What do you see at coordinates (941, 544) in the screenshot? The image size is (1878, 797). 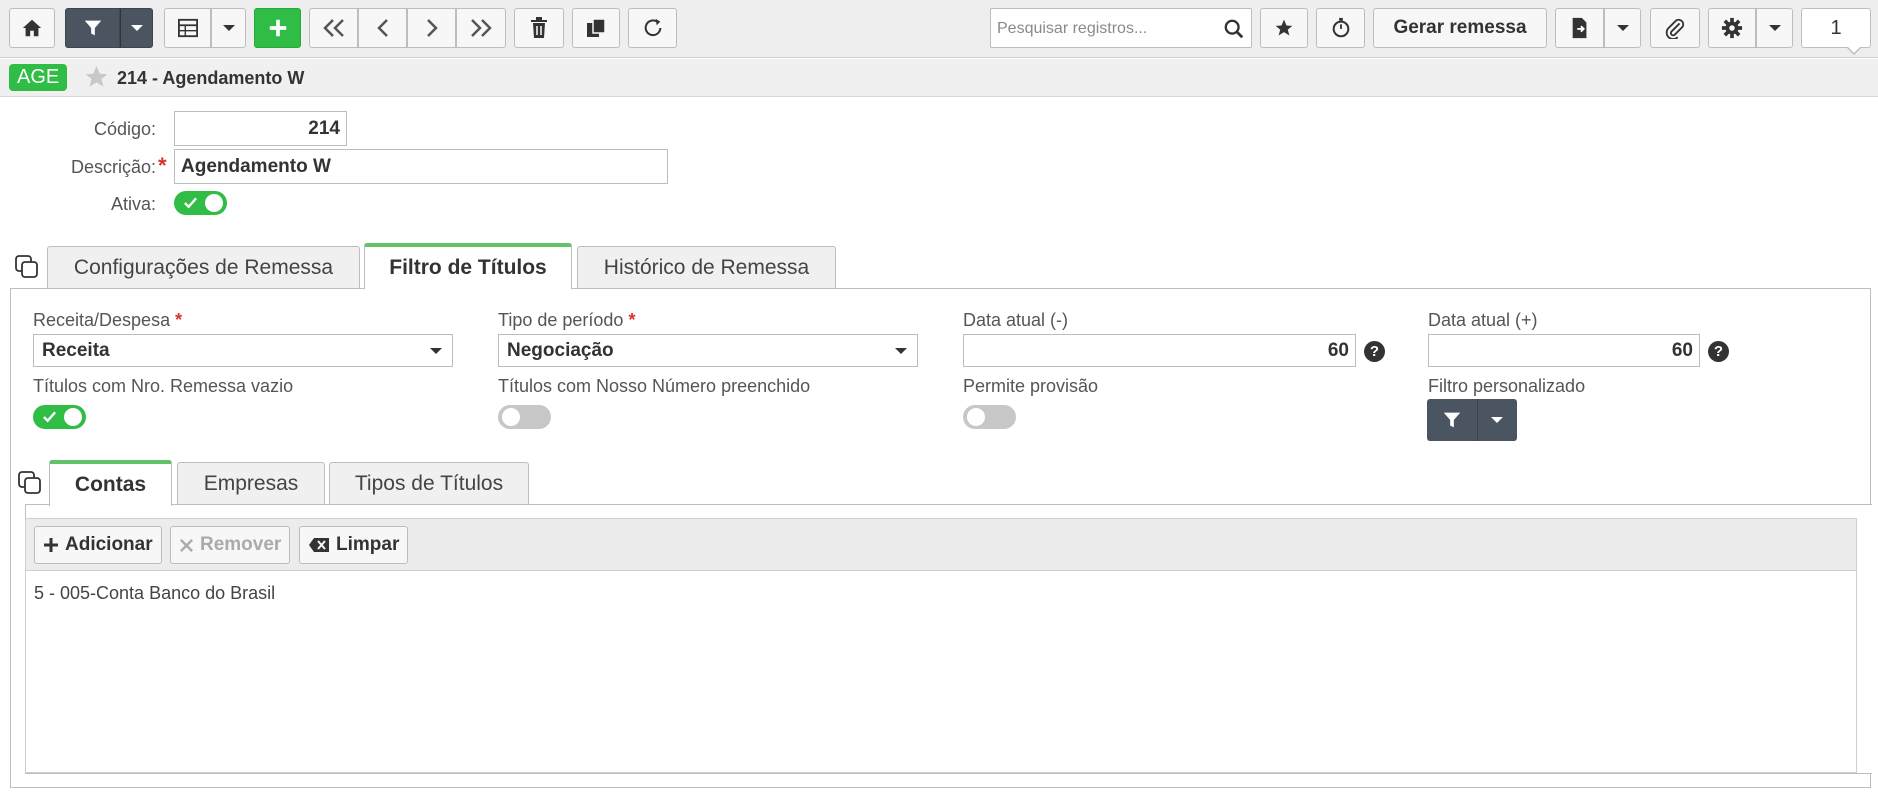 I see `accounts-action-bar: Adicionar Remover Limpar` at bounding box center [941, 544].